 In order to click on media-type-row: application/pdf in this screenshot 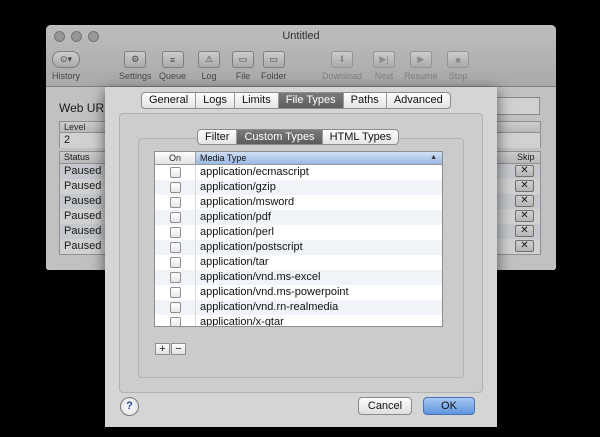, I will do `click(298, 217)`.